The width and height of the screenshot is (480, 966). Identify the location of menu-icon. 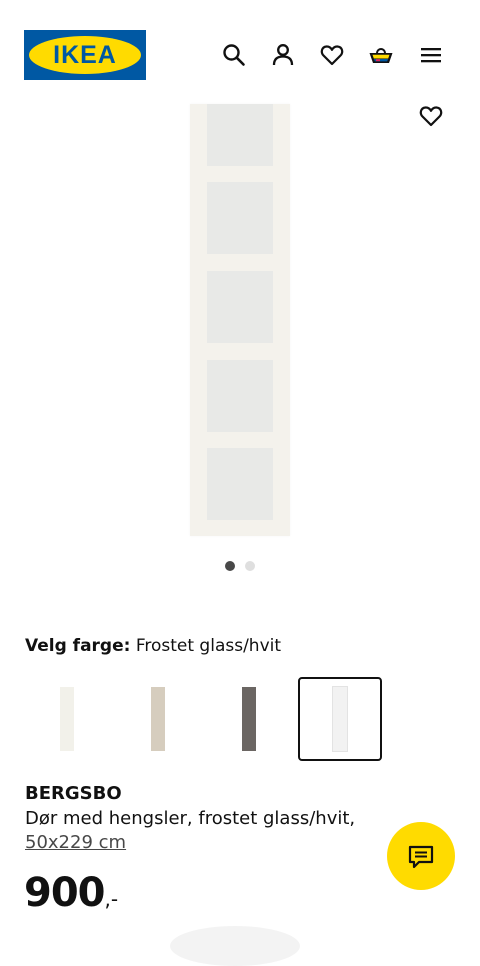
(431, 55).